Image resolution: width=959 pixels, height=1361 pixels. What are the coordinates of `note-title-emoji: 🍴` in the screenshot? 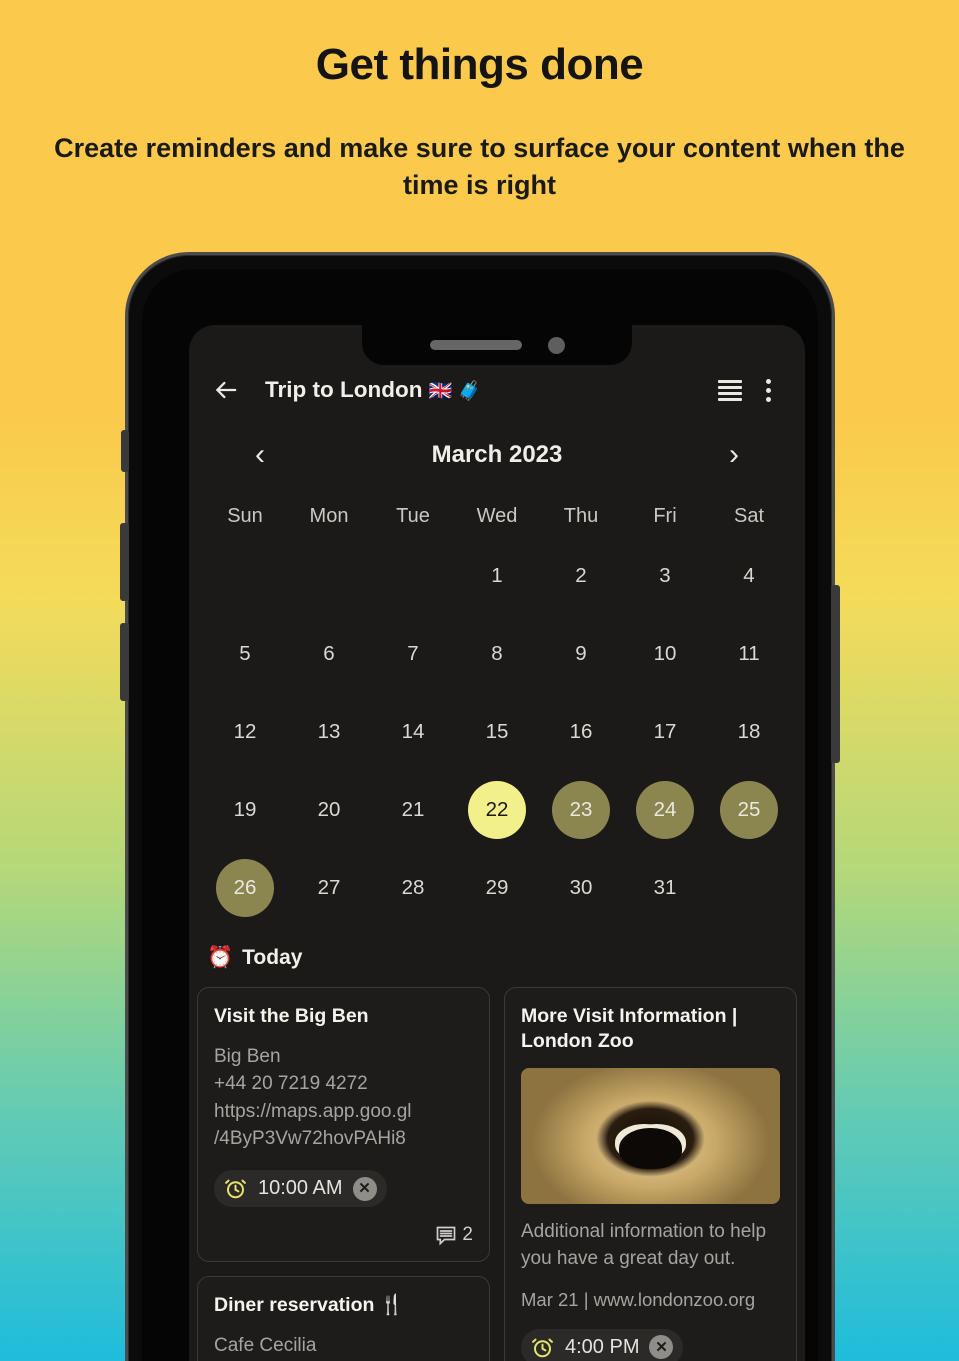 It's located at (392, 1305).